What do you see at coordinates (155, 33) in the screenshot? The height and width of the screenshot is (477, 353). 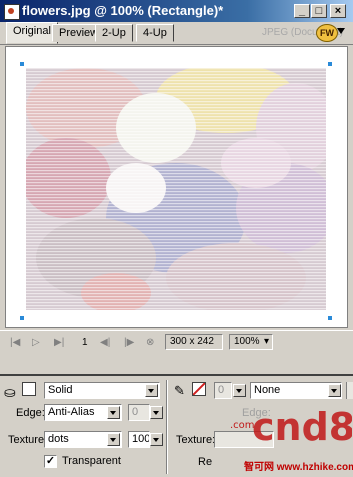 I see `tab-4up: 4-Up` at bounding box center [155, 33].